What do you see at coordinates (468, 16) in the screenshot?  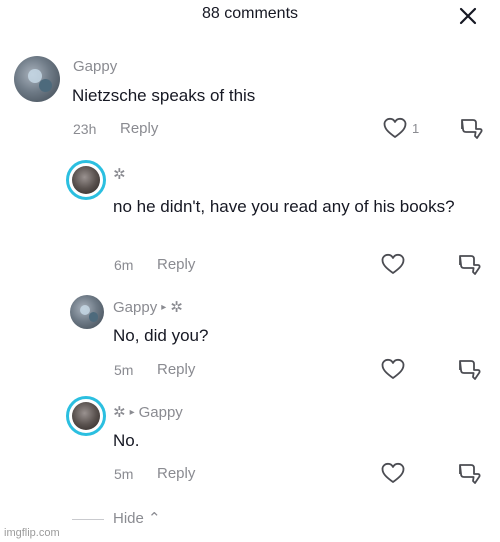 I see `close-icon` at bounding box center [468, 16].